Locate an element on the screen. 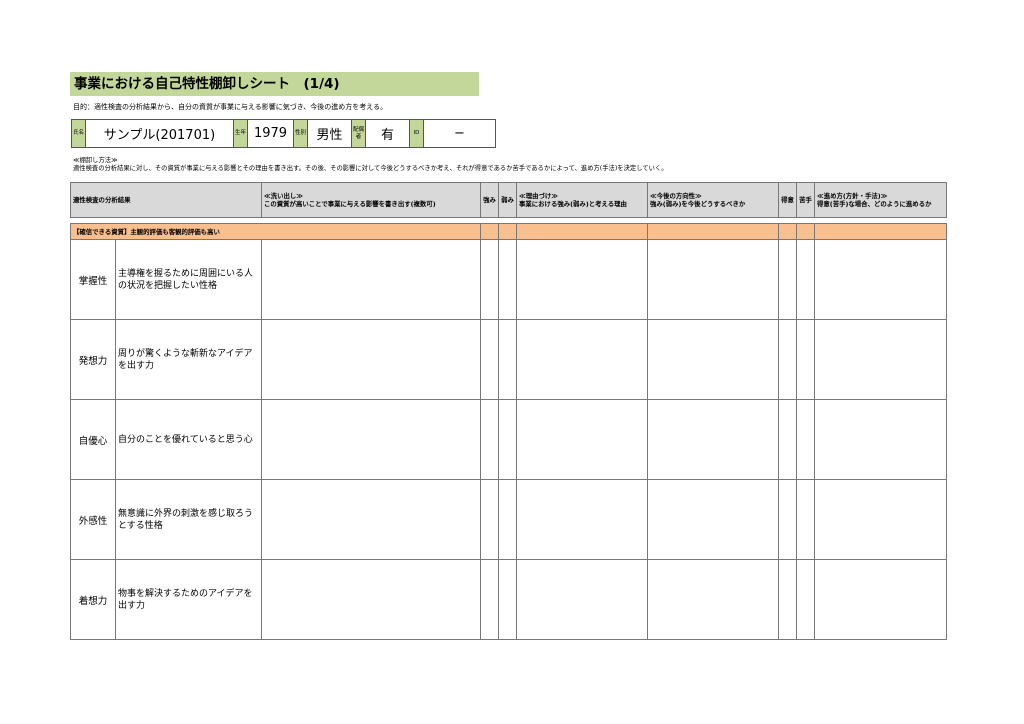 Image resolution: width=1024 pixels, height=724 pixels. category-label: 【確信できる資質】主観的評価も客観的評価も高い is located at coordinates (275, 231).